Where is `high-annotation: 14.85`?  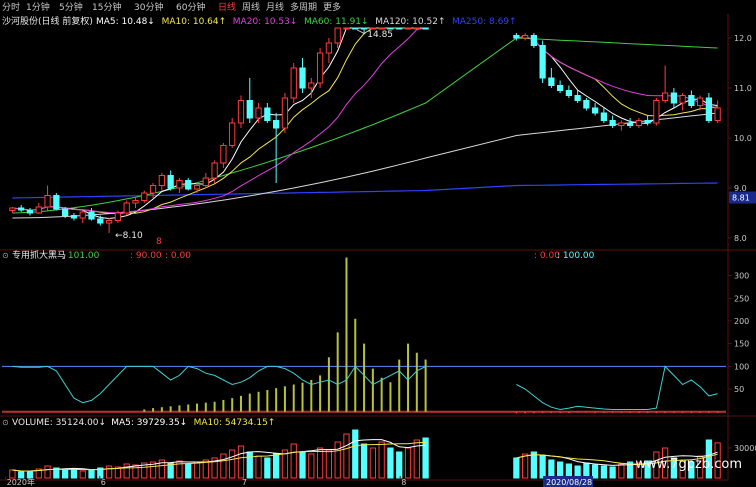 high-annotation: 14.85 is located at coordinates (380, 35).